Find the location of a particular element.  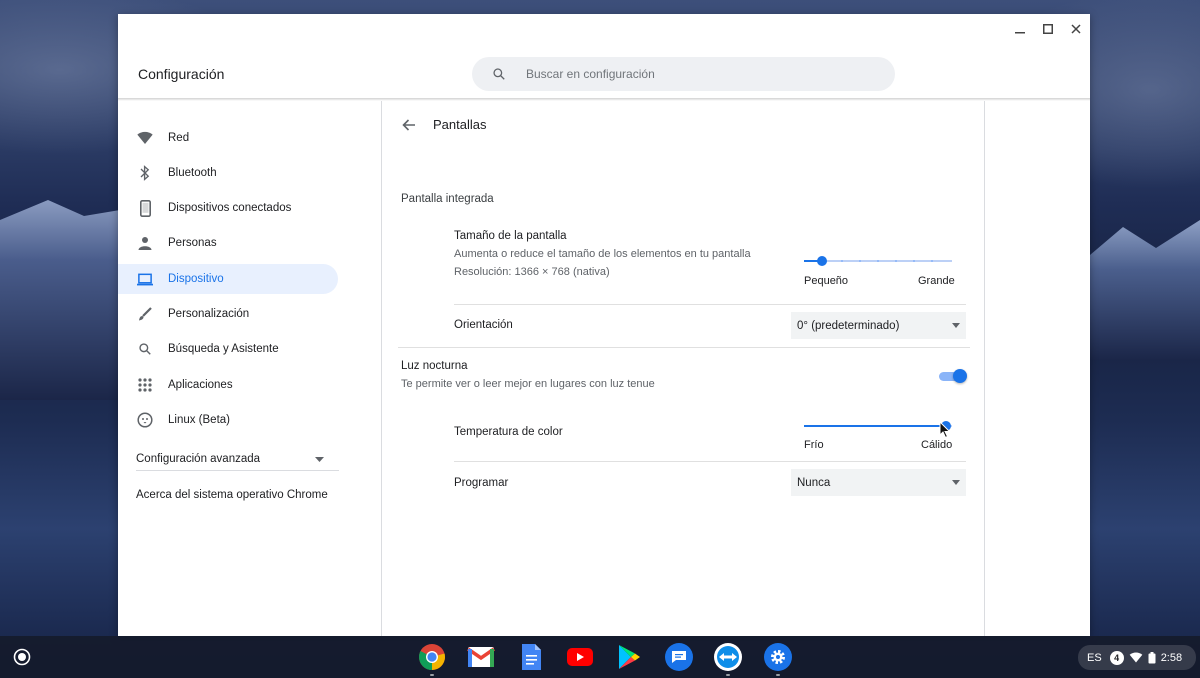

status-tray: ES 4 2:58 is located at coordinates (1137, 657).